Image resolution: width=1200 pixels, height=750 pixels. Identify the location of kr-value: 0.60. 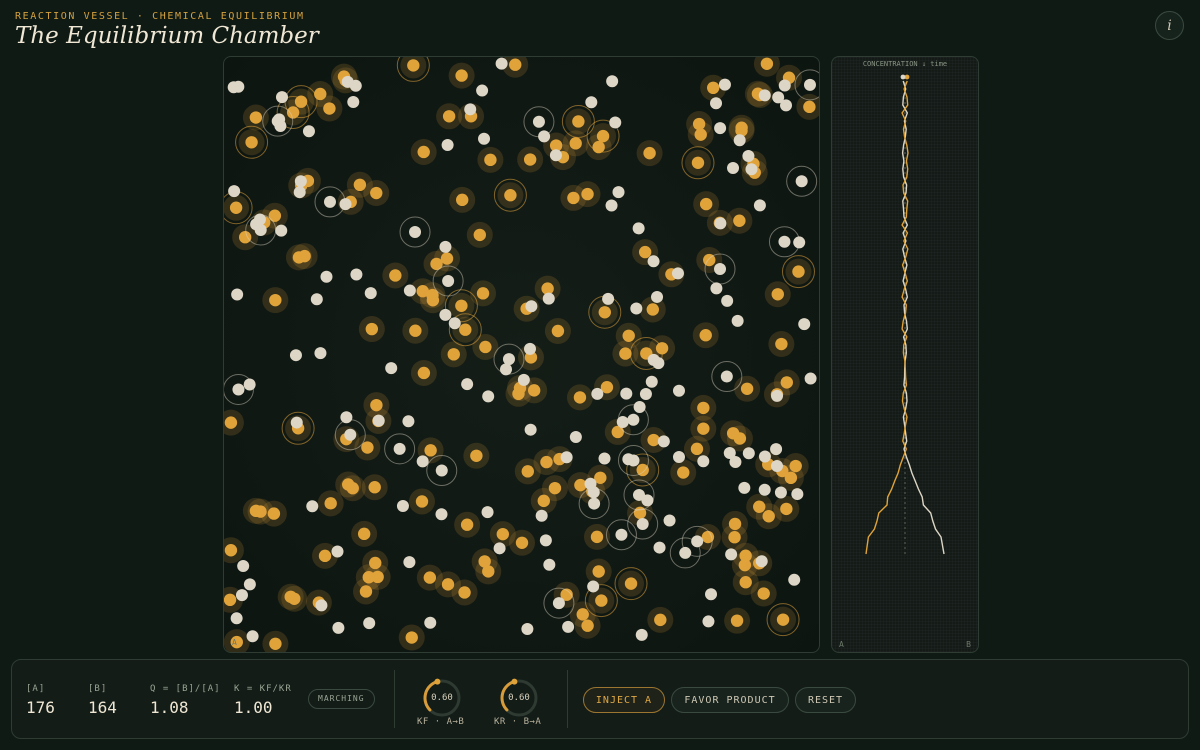
(519, 698).